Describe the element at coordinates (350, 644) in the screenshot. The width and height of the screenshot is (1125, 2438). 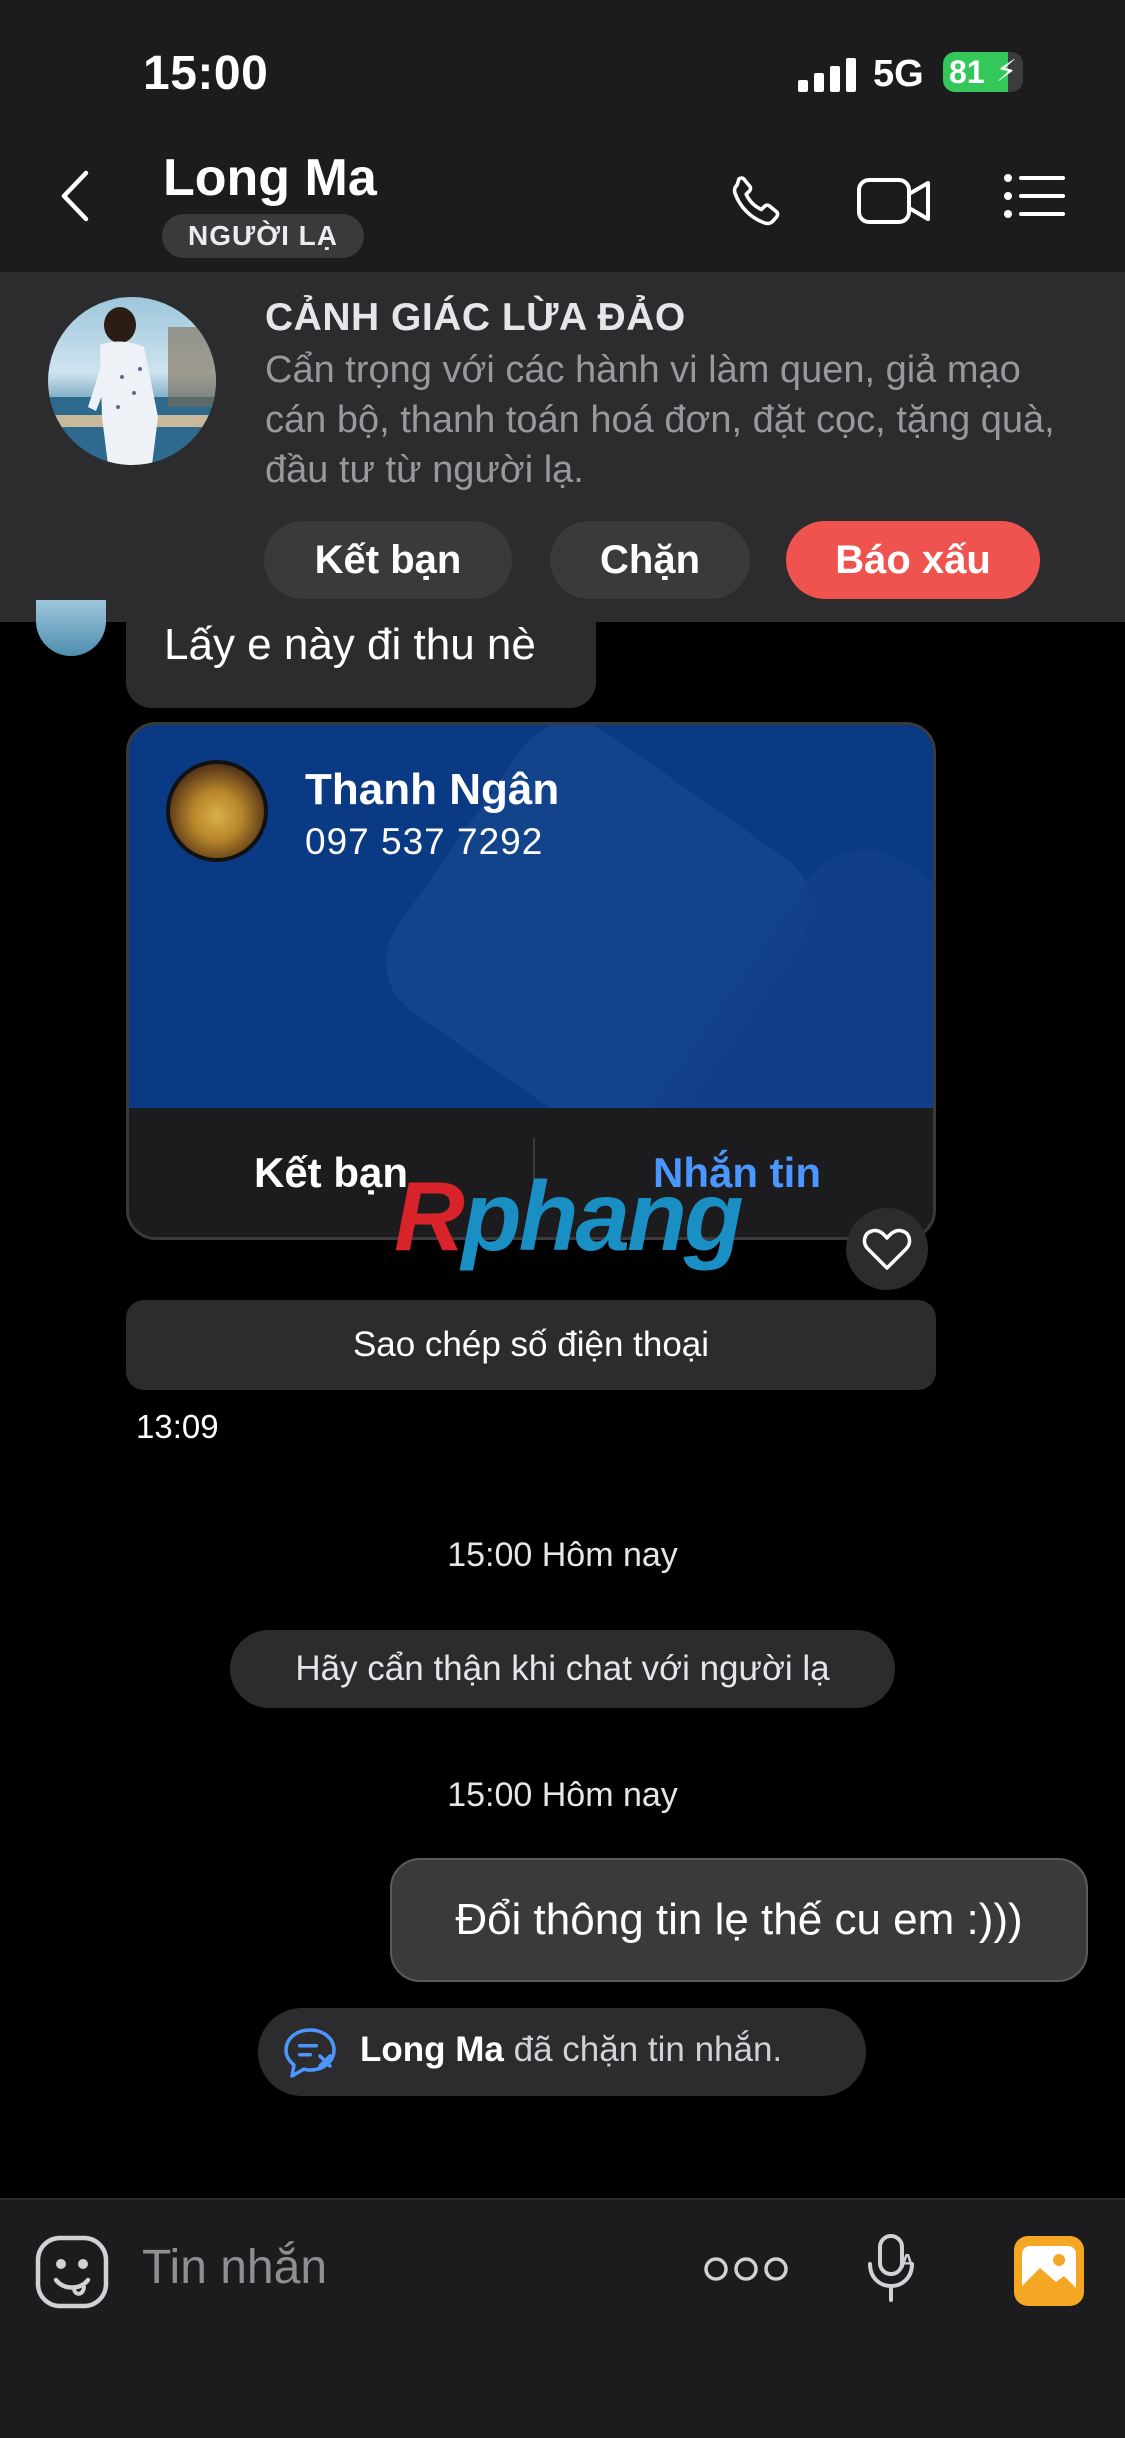
I see `message-text: Lấy e này đi thu nè` at that location.